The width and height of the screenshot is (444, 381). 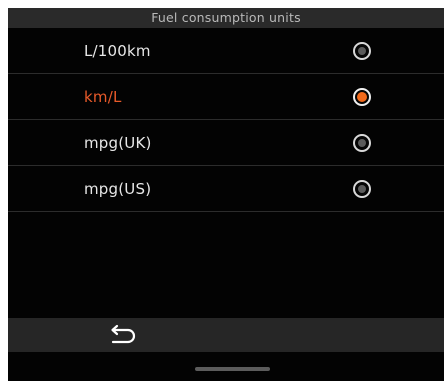 What do you see at coordinates (232, 369) in the screenshot?
I see `home-indicator` at bounding box center [232, 369].